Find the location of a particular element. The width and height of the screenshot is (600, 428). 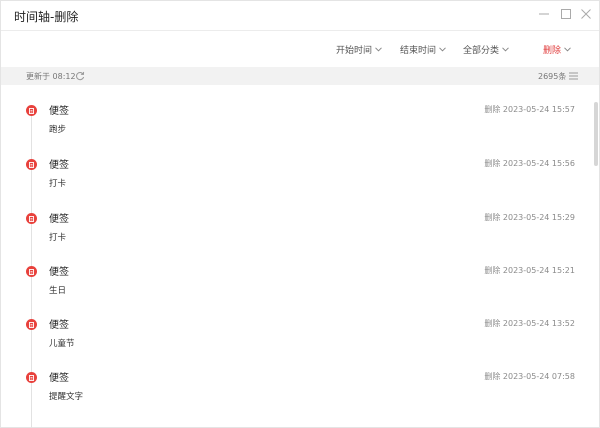

timeline-entry: 便签 儿童节 删除 2023-05-24 13:52 is located at coordinates (296, 339).